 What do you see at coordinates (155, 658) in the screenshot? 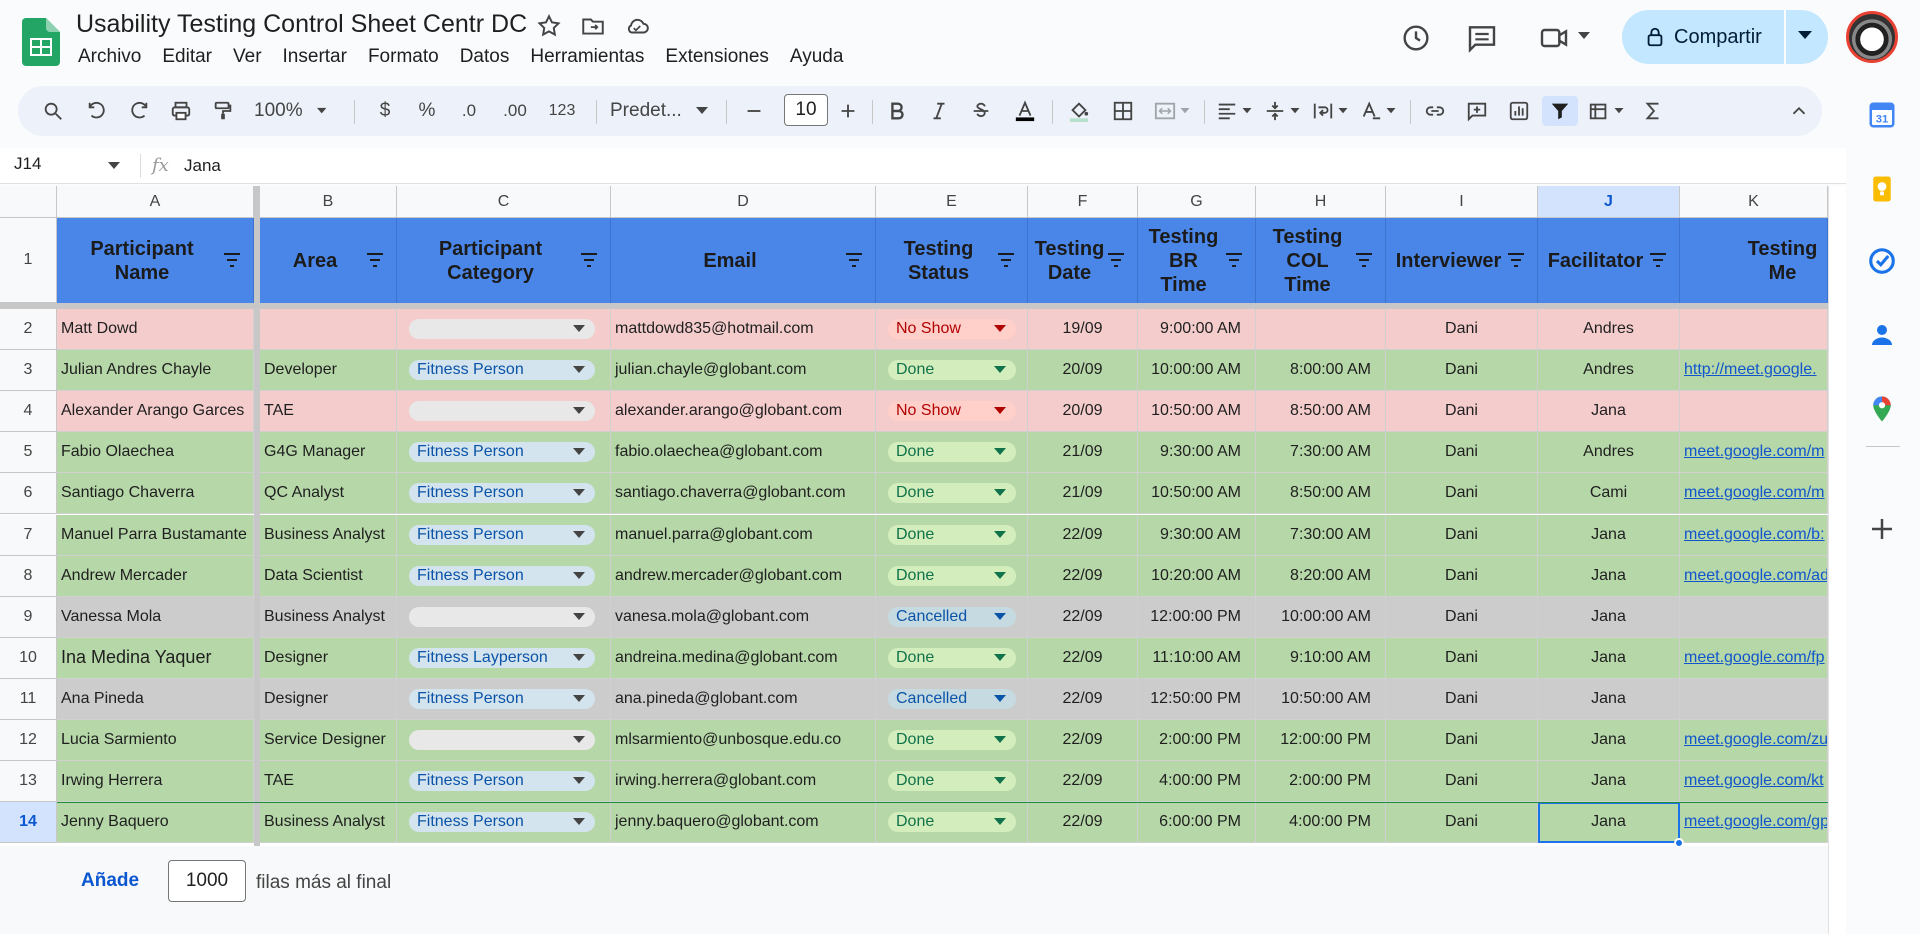
I see `table-cell: Ina Medina Yaquer` at bounding box center [155, 658].